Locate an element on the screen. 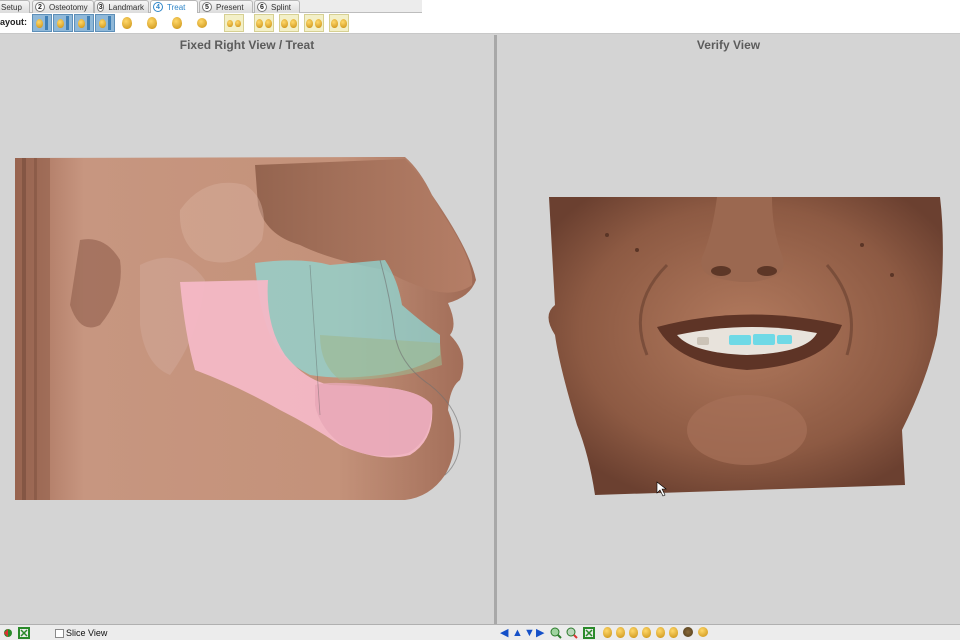  rotate-right-icon: ▶ is located at coordinates (540, 633).